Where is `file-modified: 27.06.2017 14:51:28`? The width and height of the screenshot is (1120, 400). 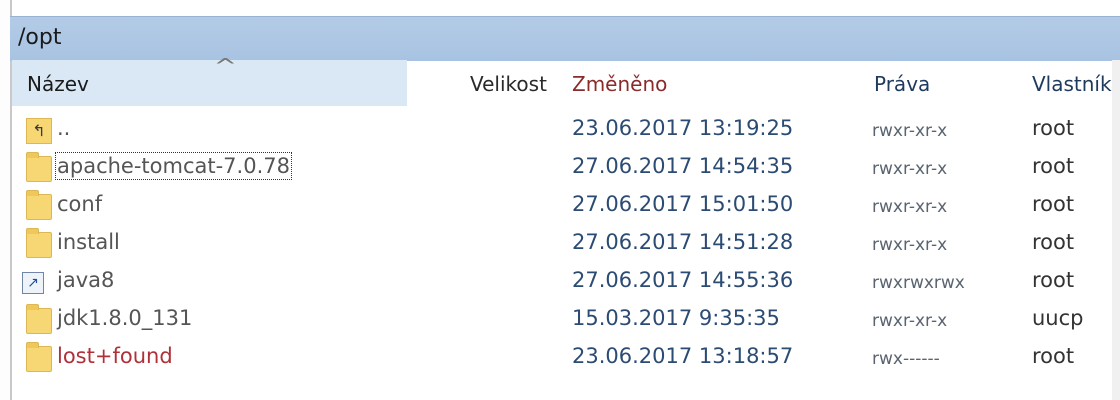 file-modified: 27.06.2017 14:51:28 is located at coordinates (683, 242).